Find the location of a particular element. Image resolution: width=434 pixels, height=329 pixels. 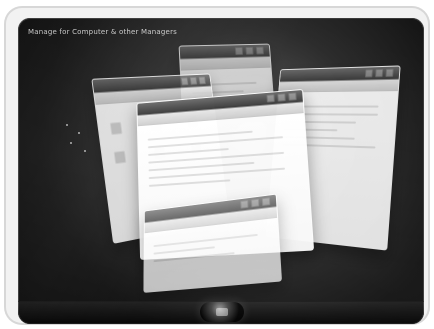

background-sparkles is located at coordinates (77, 138).